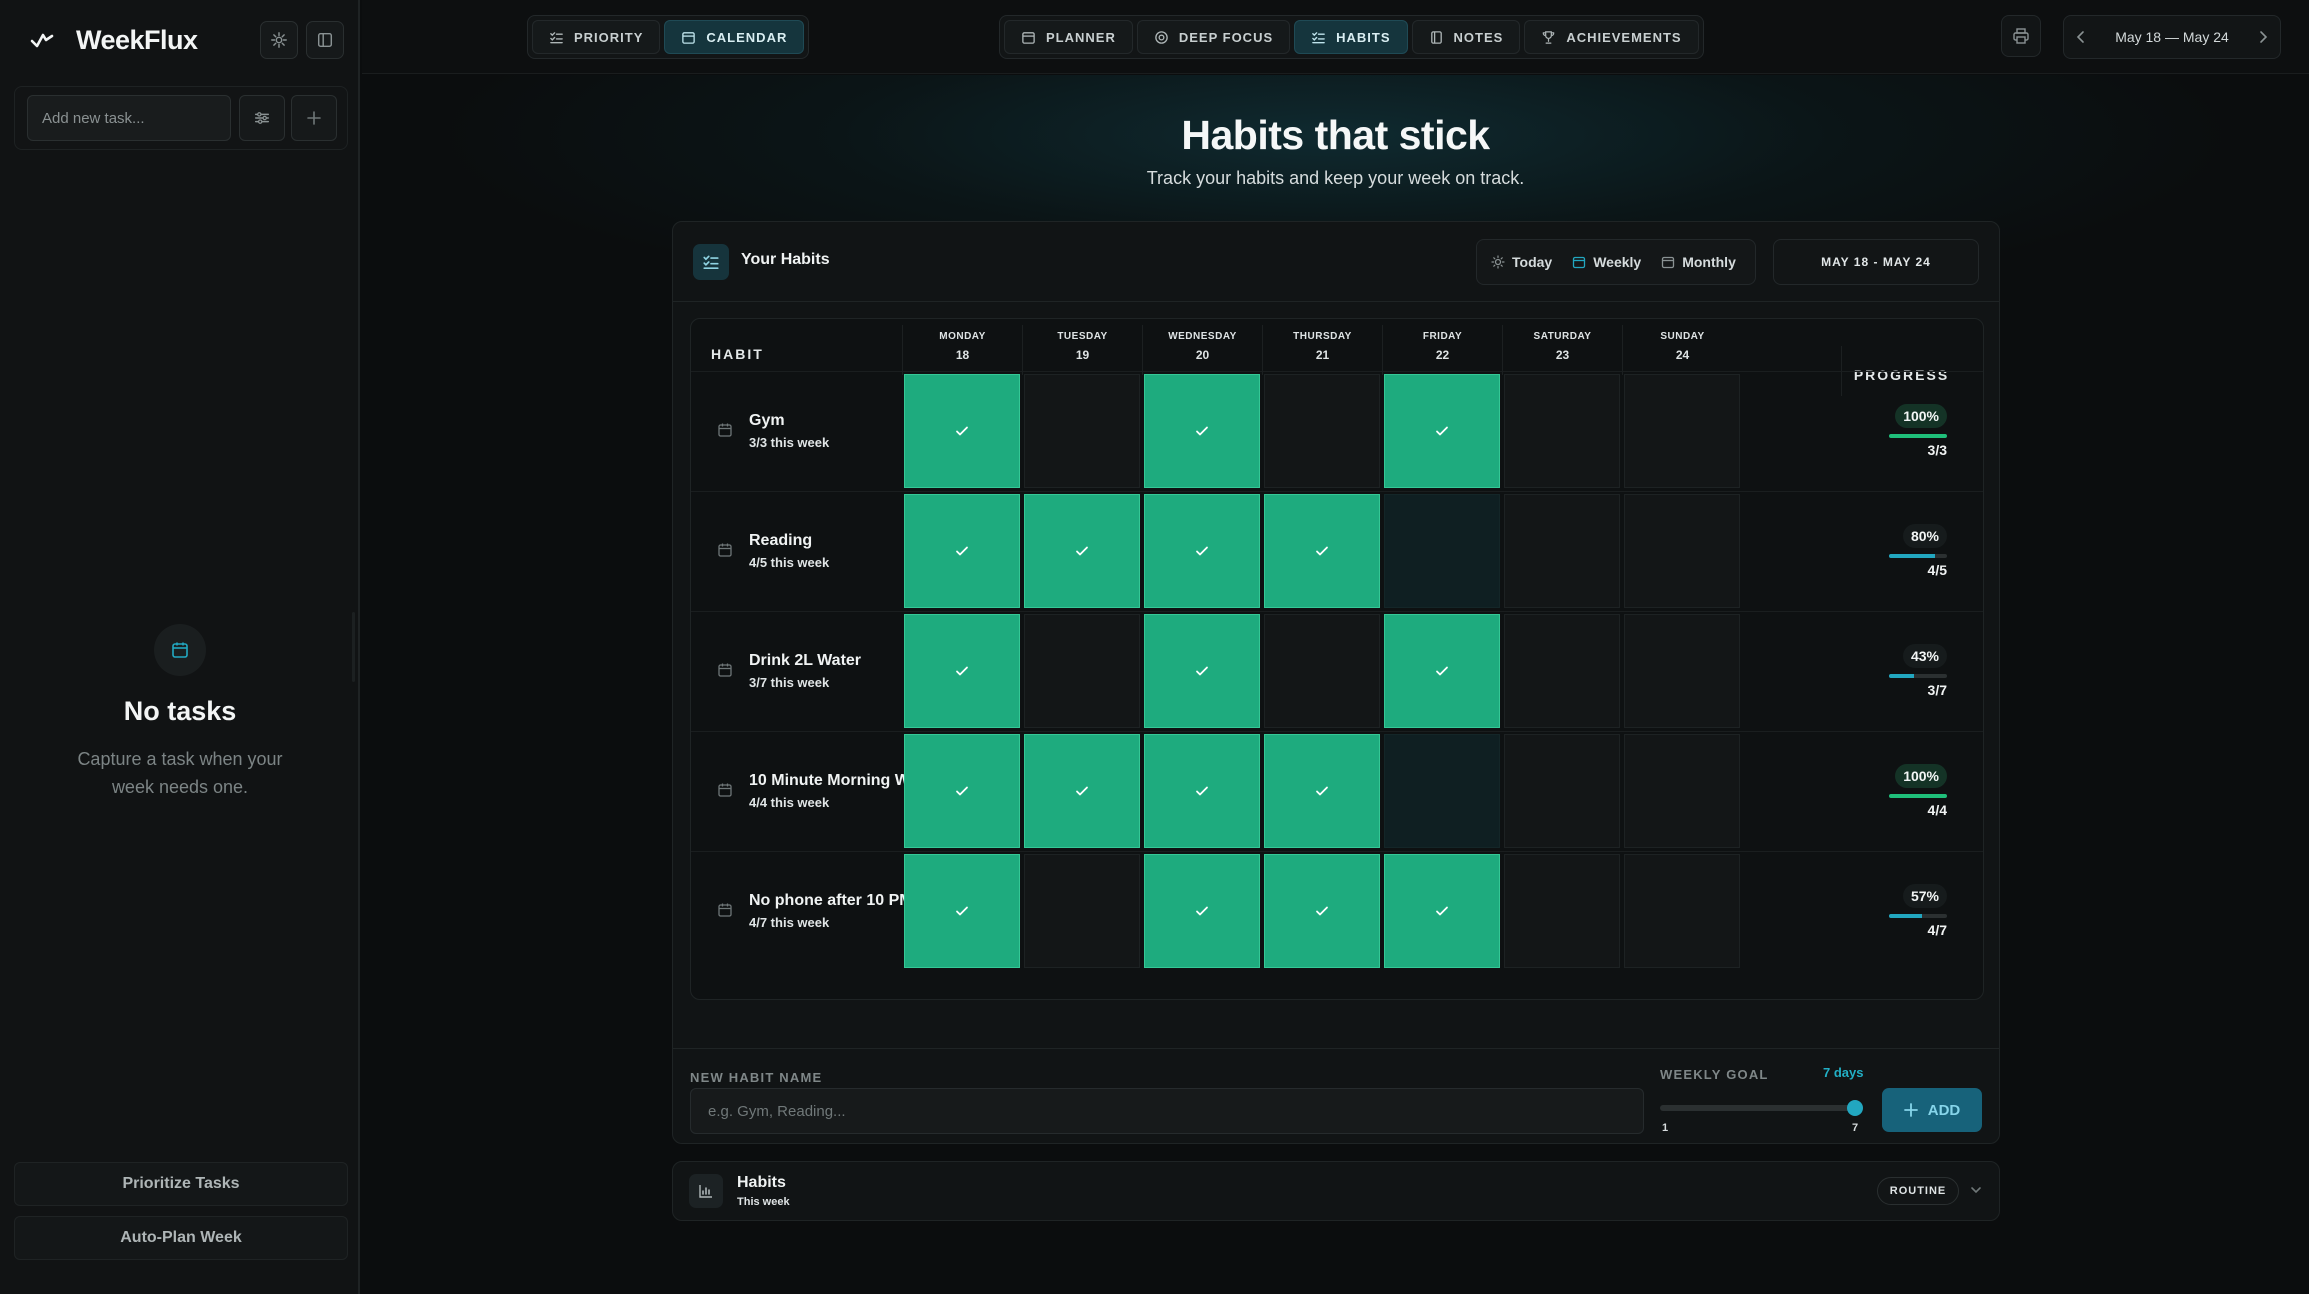  I want to click on tab-deep-focus: DEEP FOCUS, so click(1213, 37).